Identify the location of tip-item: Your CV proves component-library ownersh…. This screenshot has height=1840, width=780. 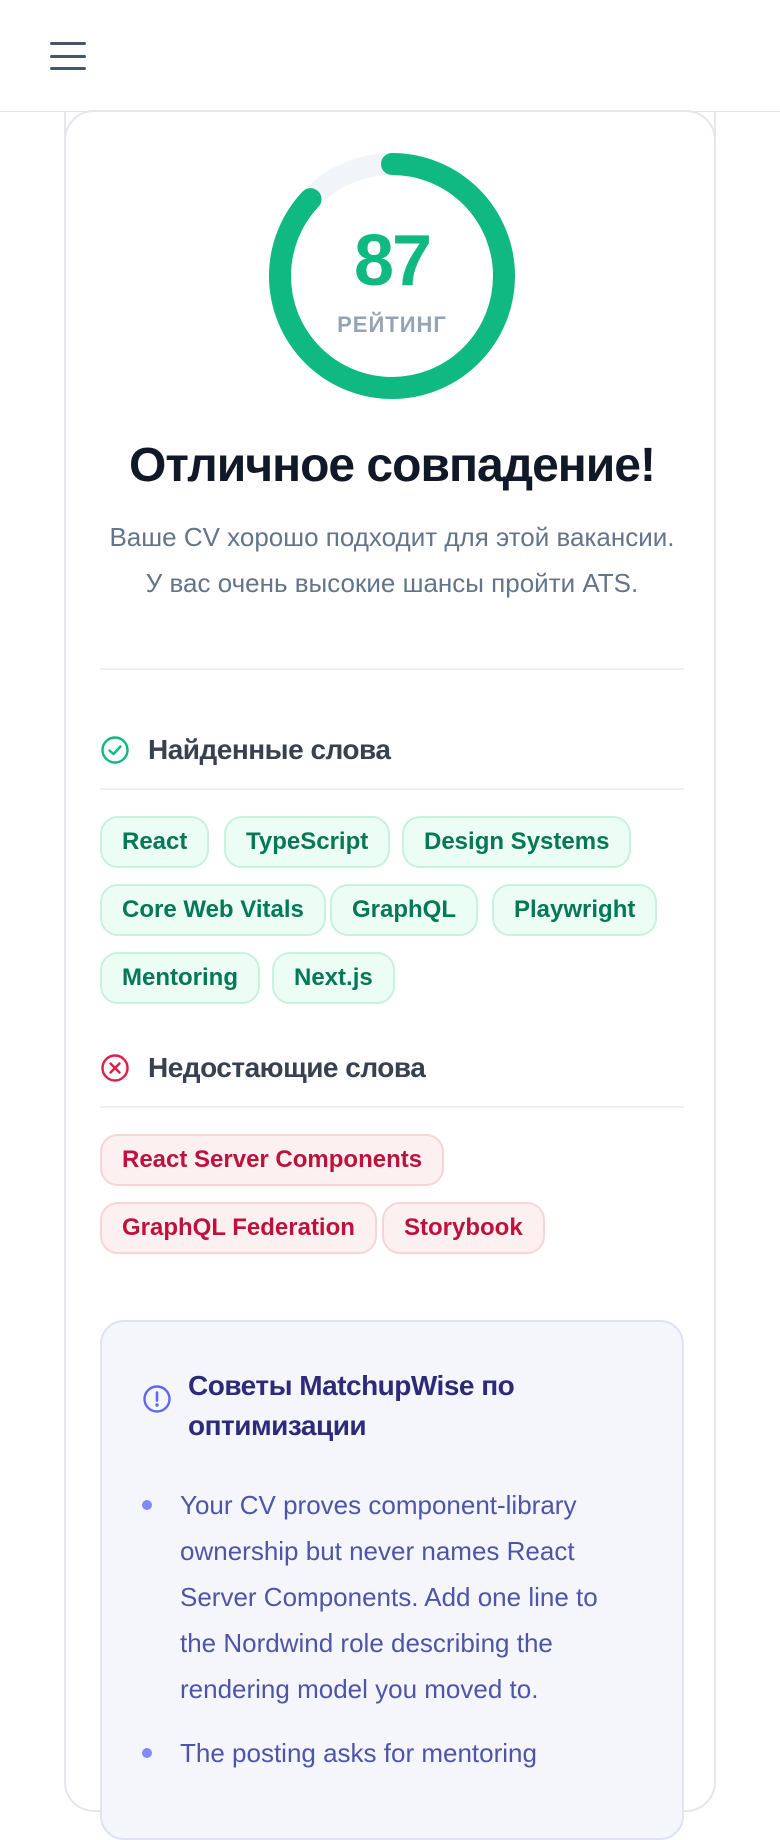
(402, 1597).